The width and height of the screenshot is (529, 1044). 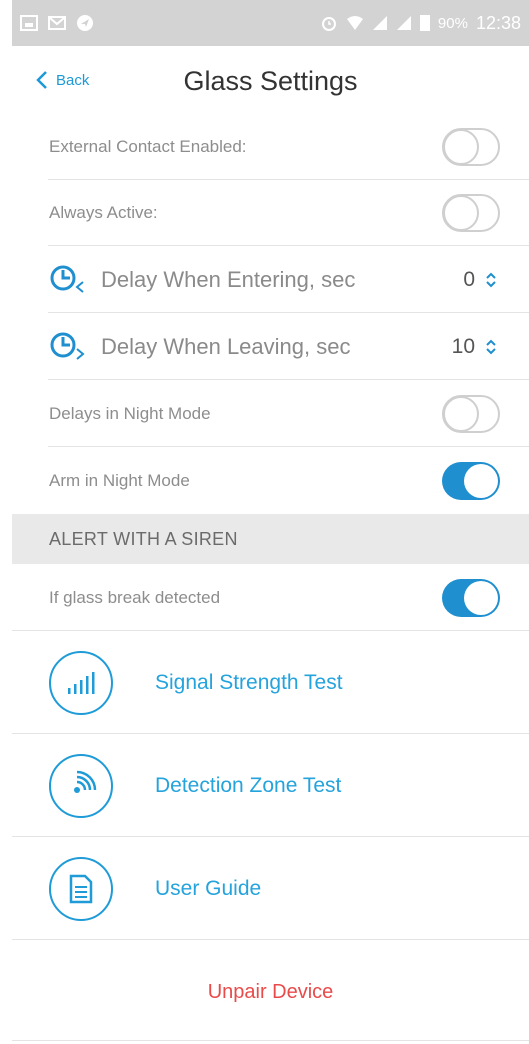 What do you see at coordinates (270, 1040) in the screenshot?
I see `divider` at bounding box center [270, 1040].